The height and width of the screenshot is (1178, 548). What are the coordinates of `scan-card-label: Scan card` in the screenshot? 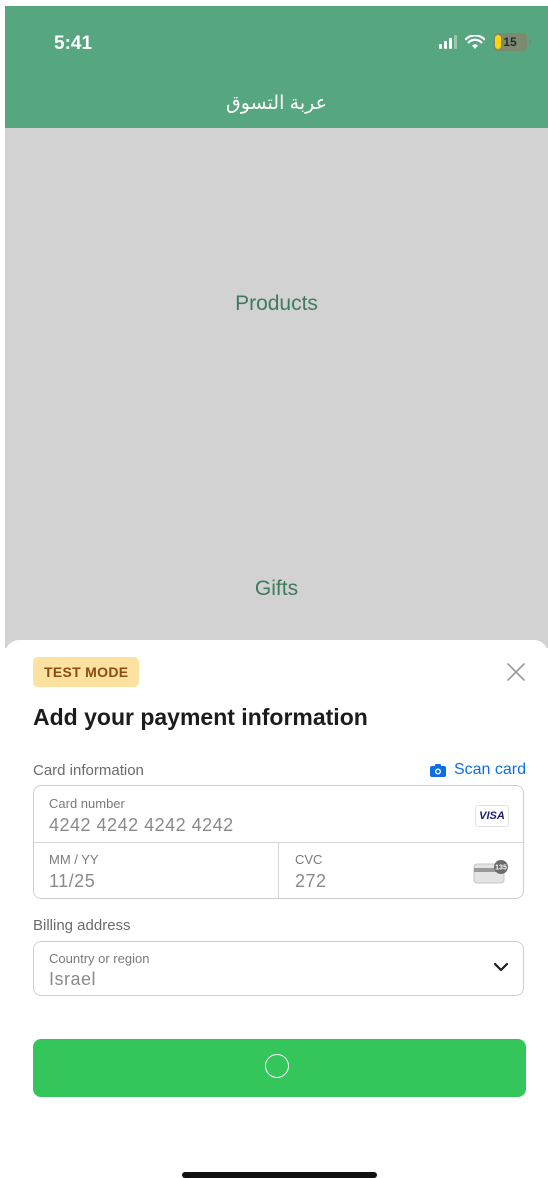 It's located at (489, 769).